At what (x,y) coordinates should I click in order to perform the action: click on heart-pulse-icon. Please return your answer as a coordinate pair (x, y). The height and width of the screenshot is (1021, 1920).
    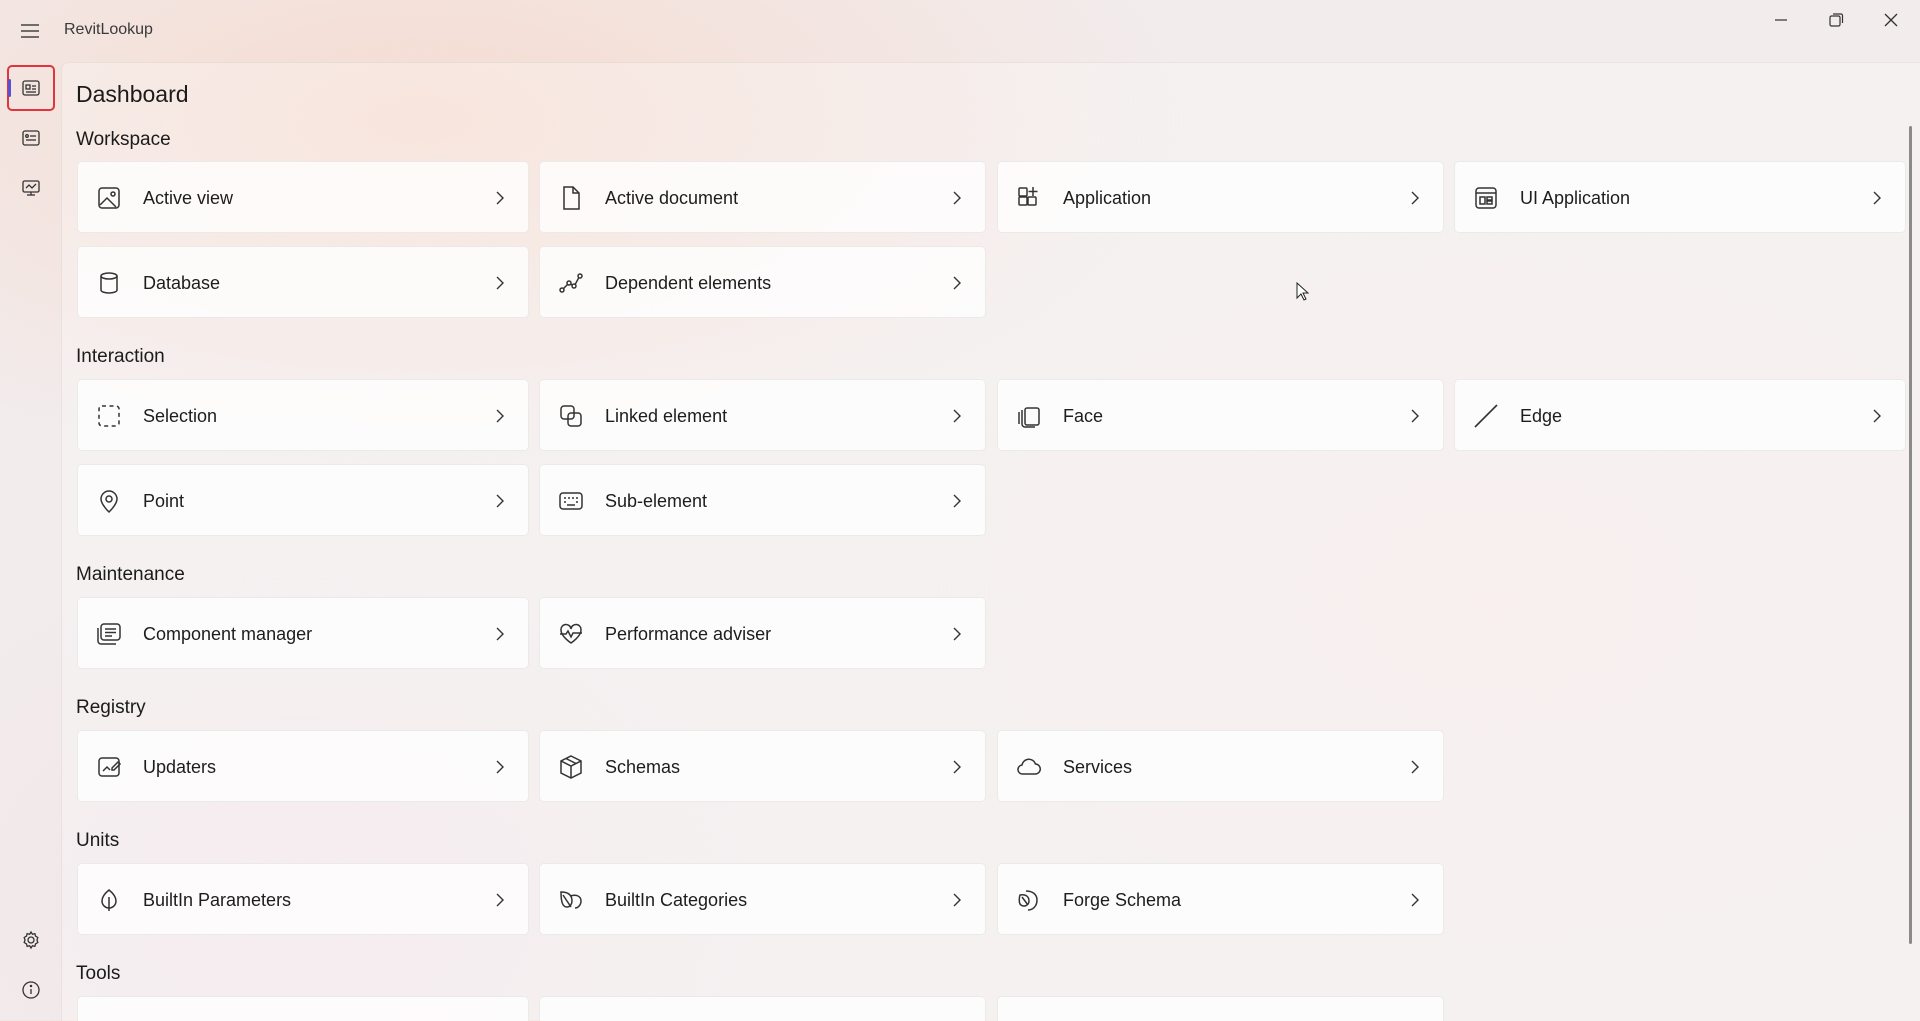
    Looking at the image, I should click on (571, 633).